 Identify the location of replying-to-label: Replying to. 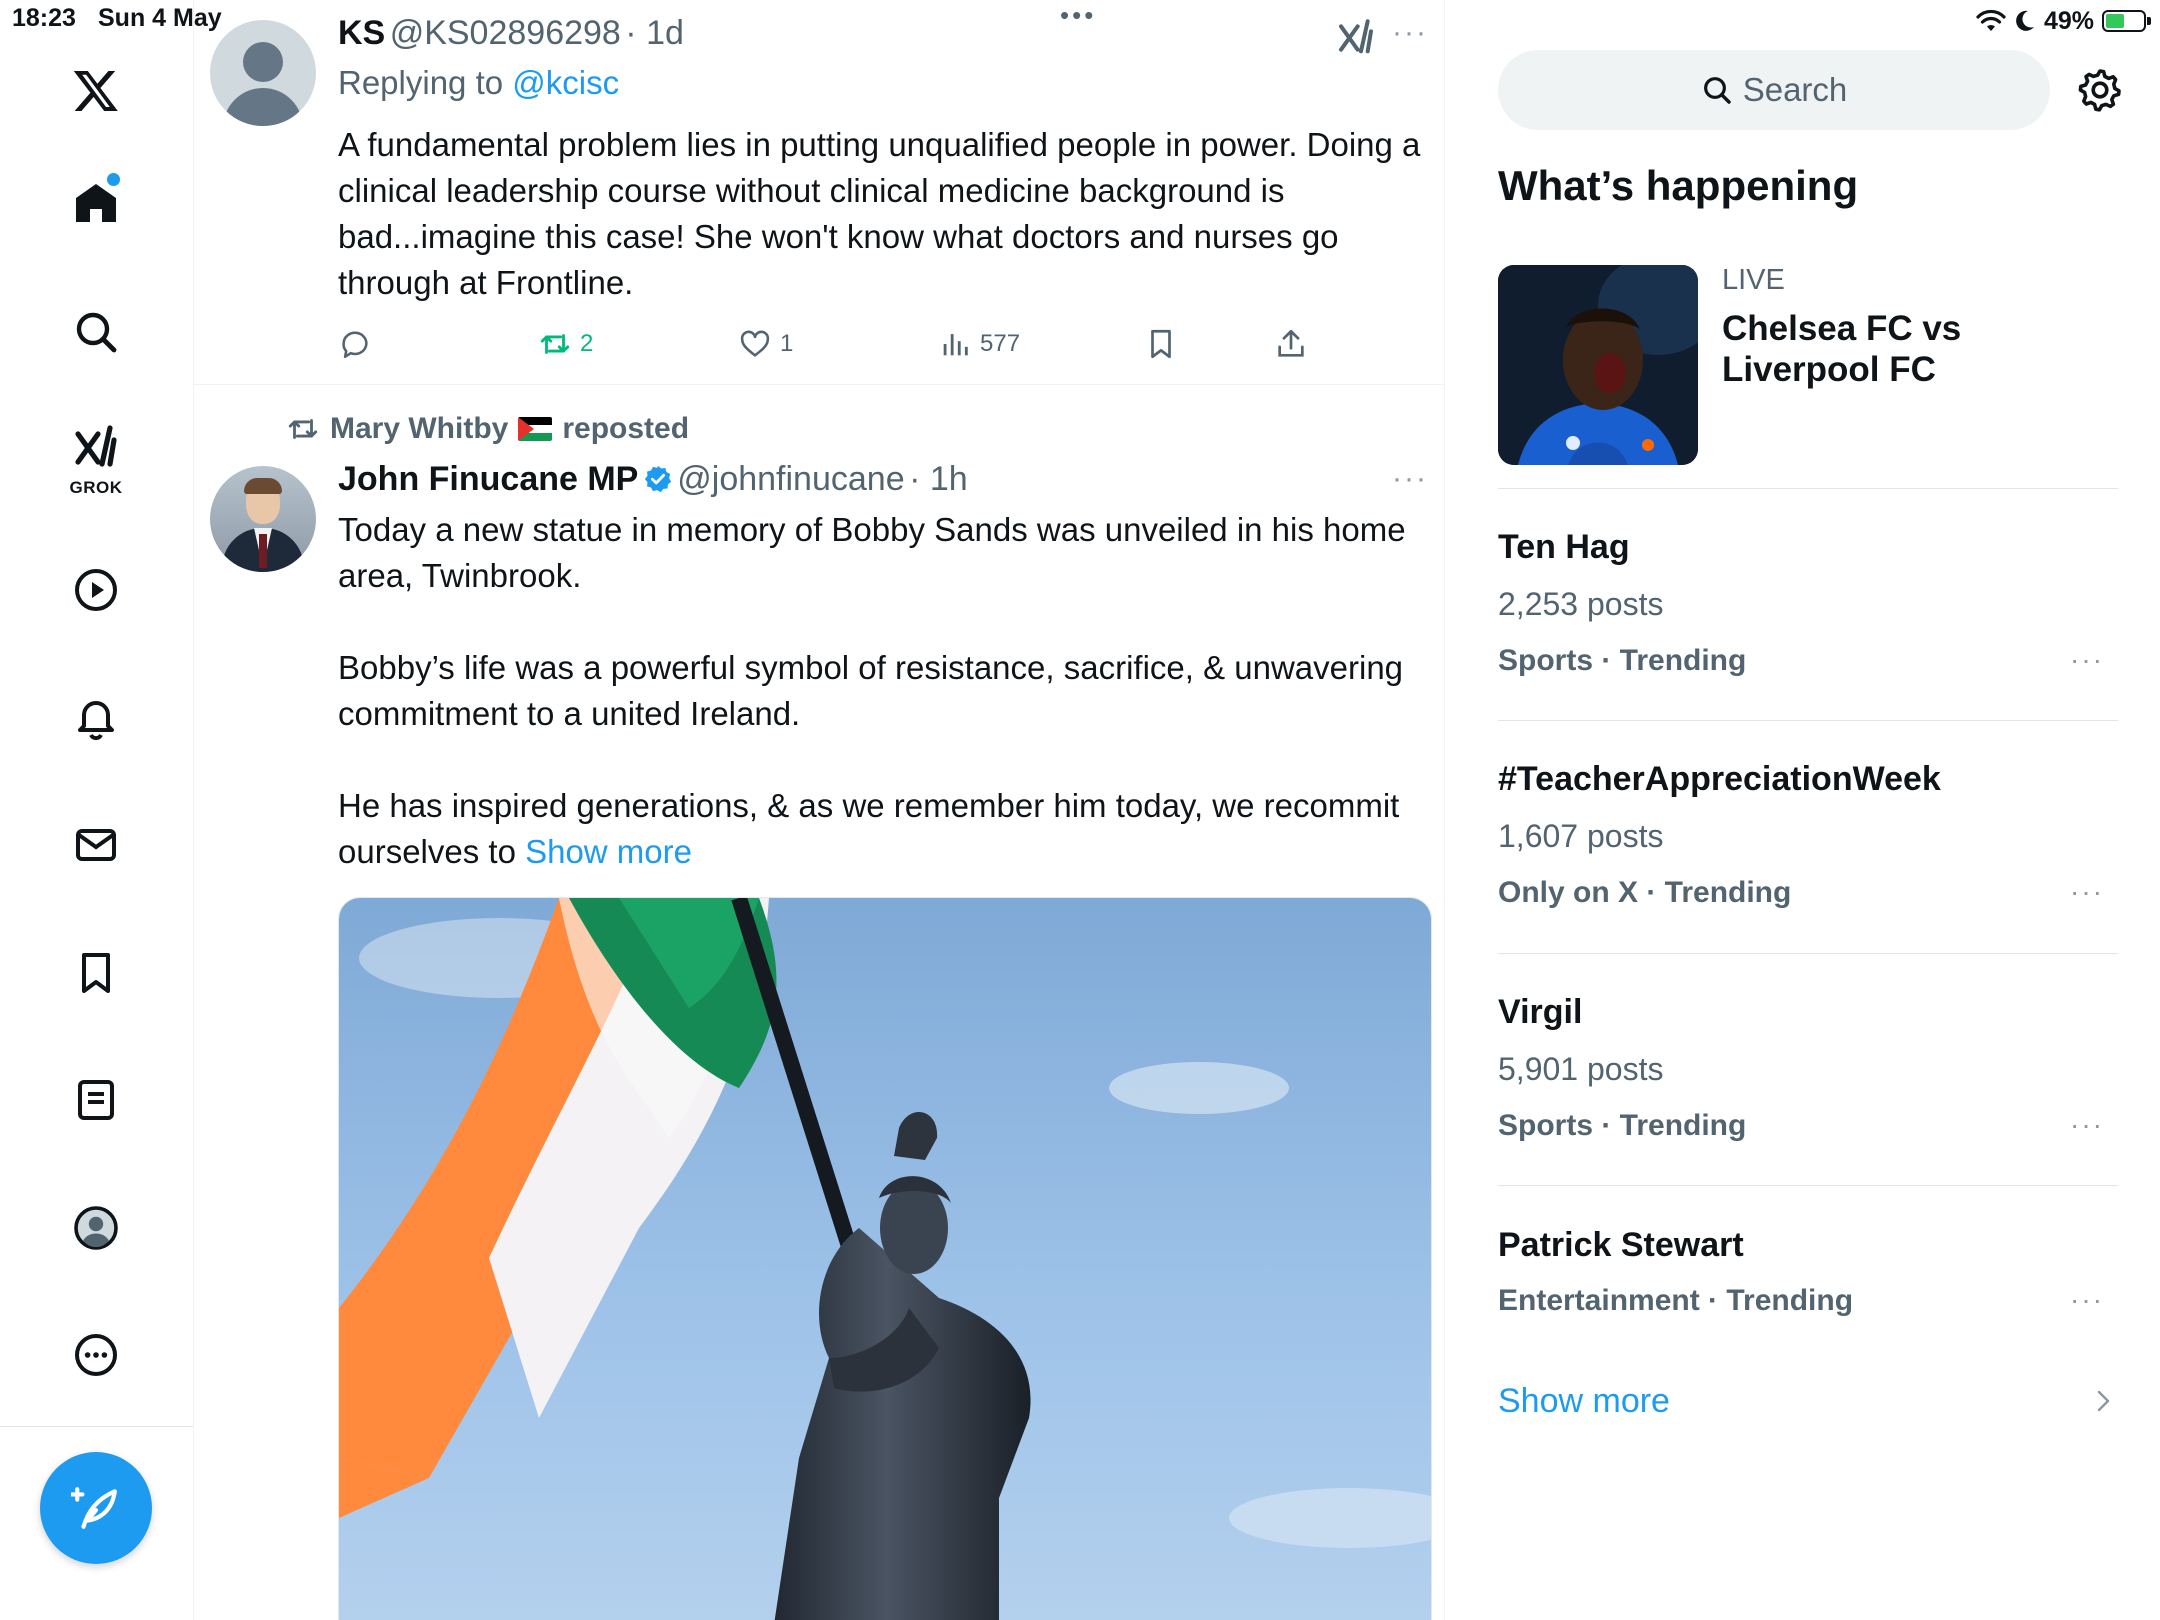
(425, 82).